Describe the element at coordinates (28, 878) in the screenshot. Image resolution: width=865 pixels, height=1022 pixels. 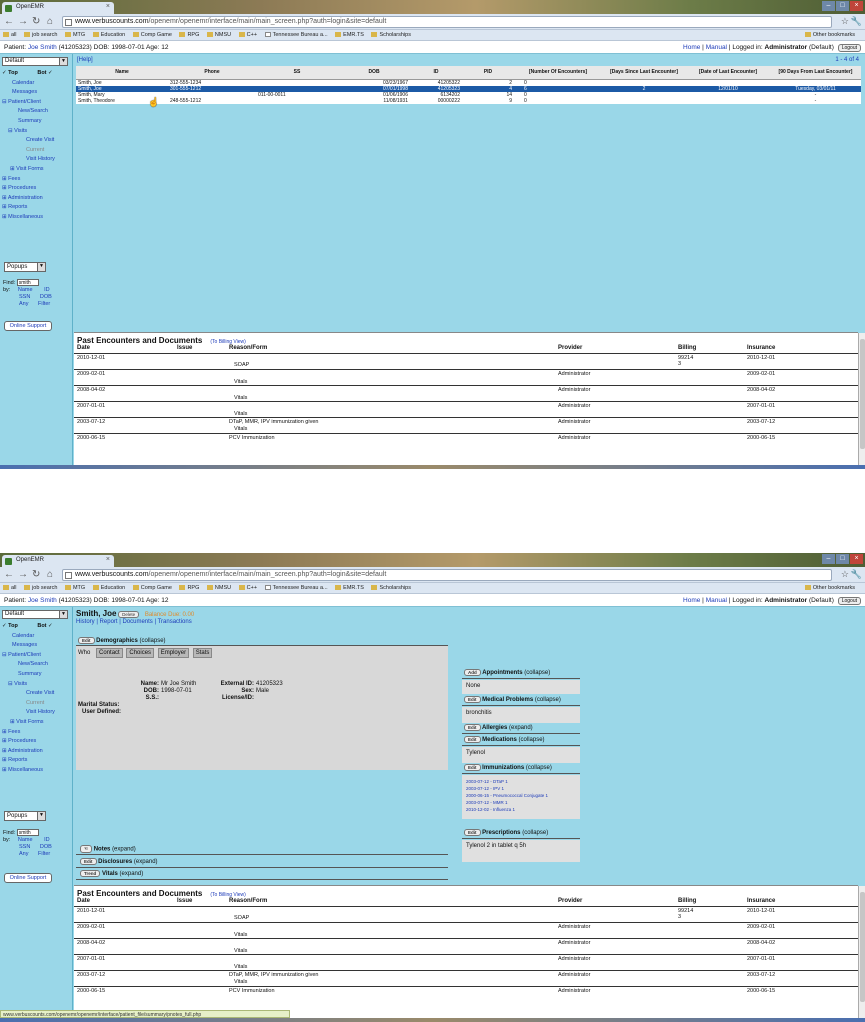
I see `online-support-button: Online Support` at that location.